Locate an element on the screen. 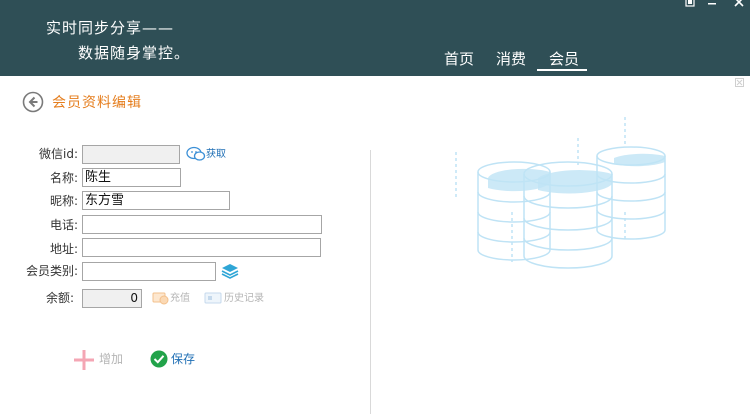 The height and width of the screenshot is (414, 750). close-window-icon is located at coordinates (739, 4).